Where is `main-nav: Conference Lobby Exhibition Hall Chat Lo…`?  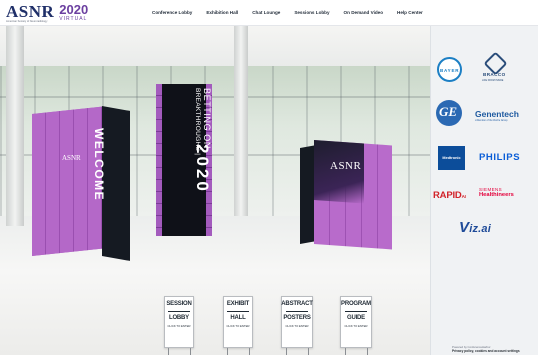
main-nav: Conference Lobby Exhibition Hall Chat Lo… is located at coordinates (294, 12).